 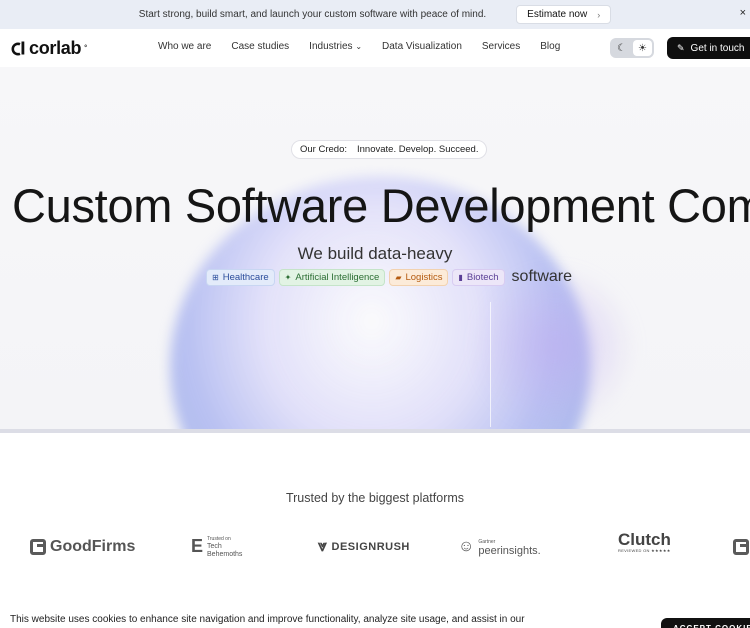 What do you see at coordinates (717, 48) in the screenshot?
I see `get-in-touch-label: Get in touch` at bounding box center [717, 48].